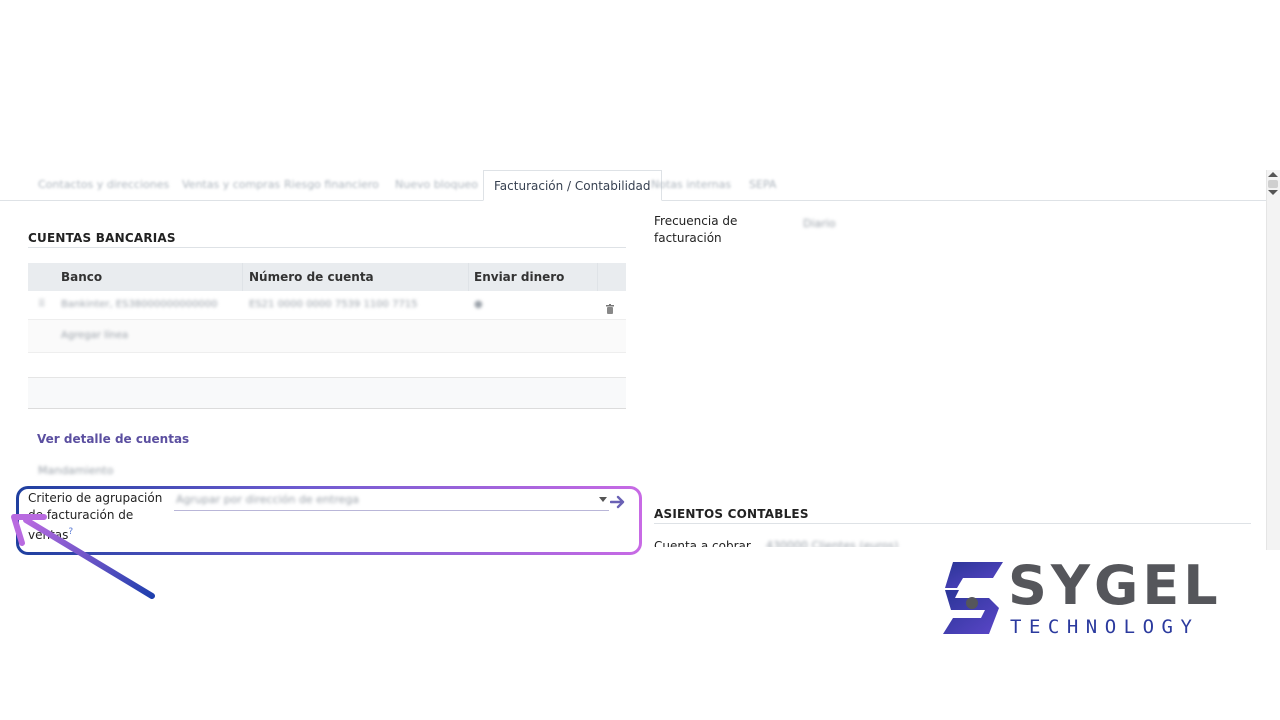 Image resolution: width=1280 pixels, height=720 pixels. Describe the element at coordinates (94, 336) in the screenshot. I see `add-line-link: Agregar línea` at that location.